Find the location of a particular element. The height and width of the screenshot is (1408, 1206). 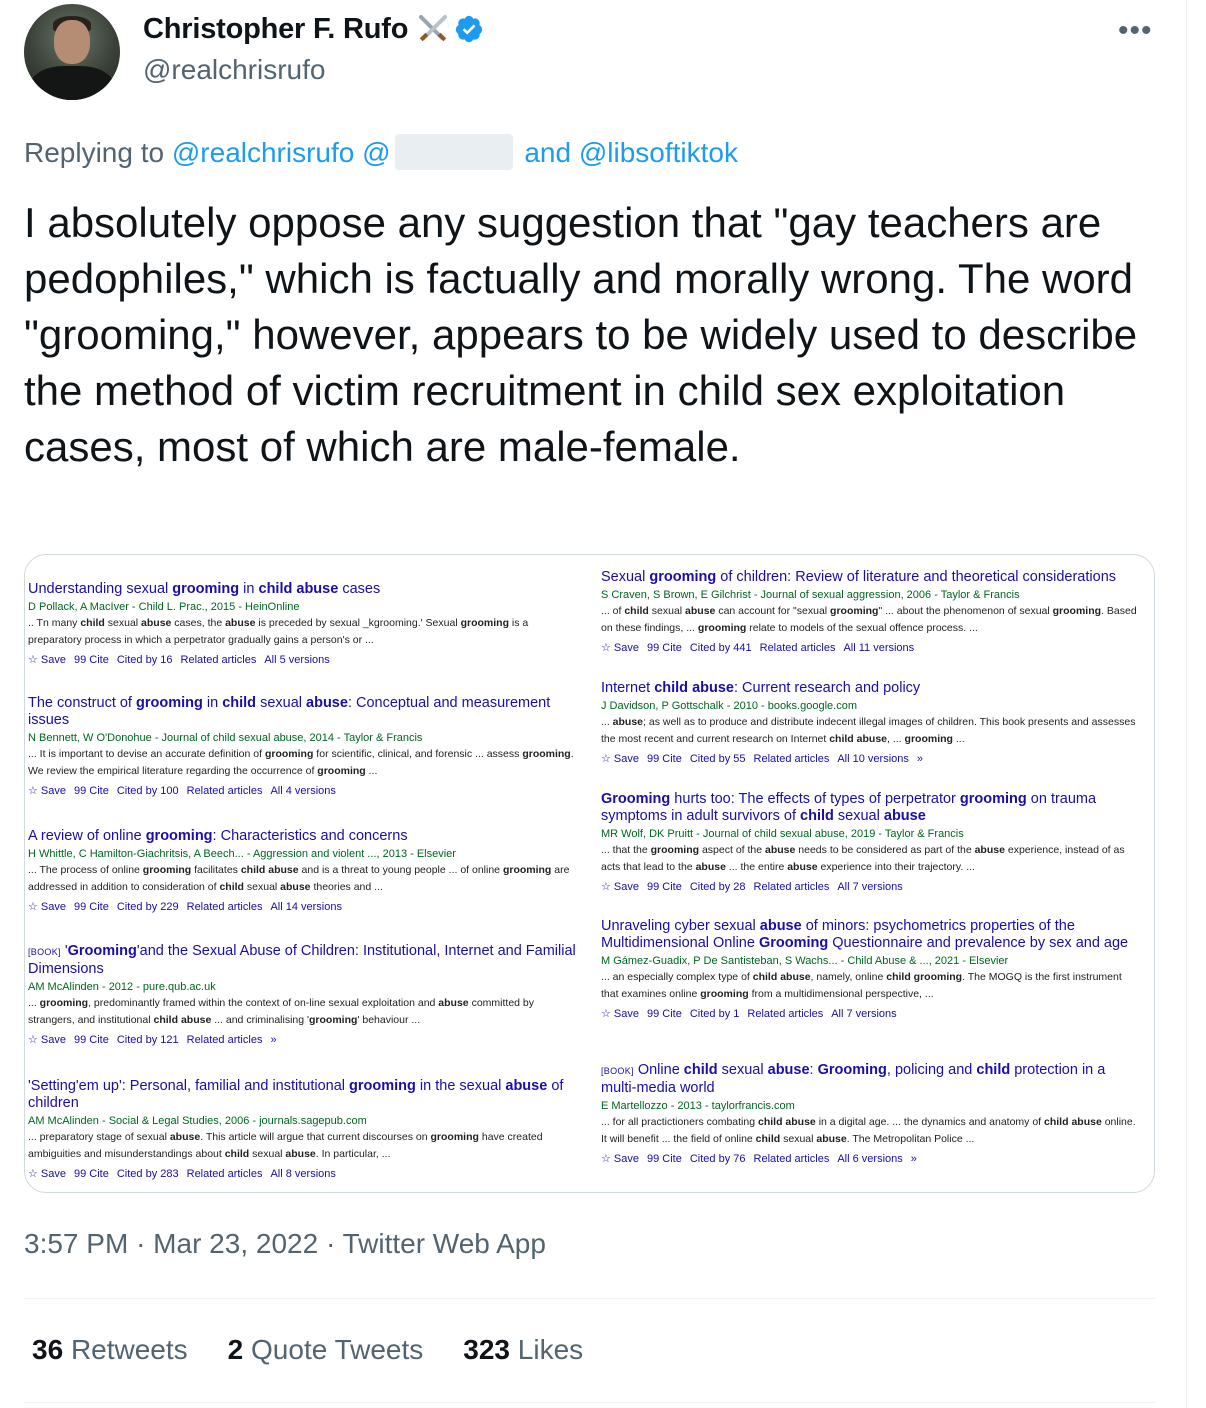

quotes-label: Quote Tweets is located at coordinates (337, 1349).